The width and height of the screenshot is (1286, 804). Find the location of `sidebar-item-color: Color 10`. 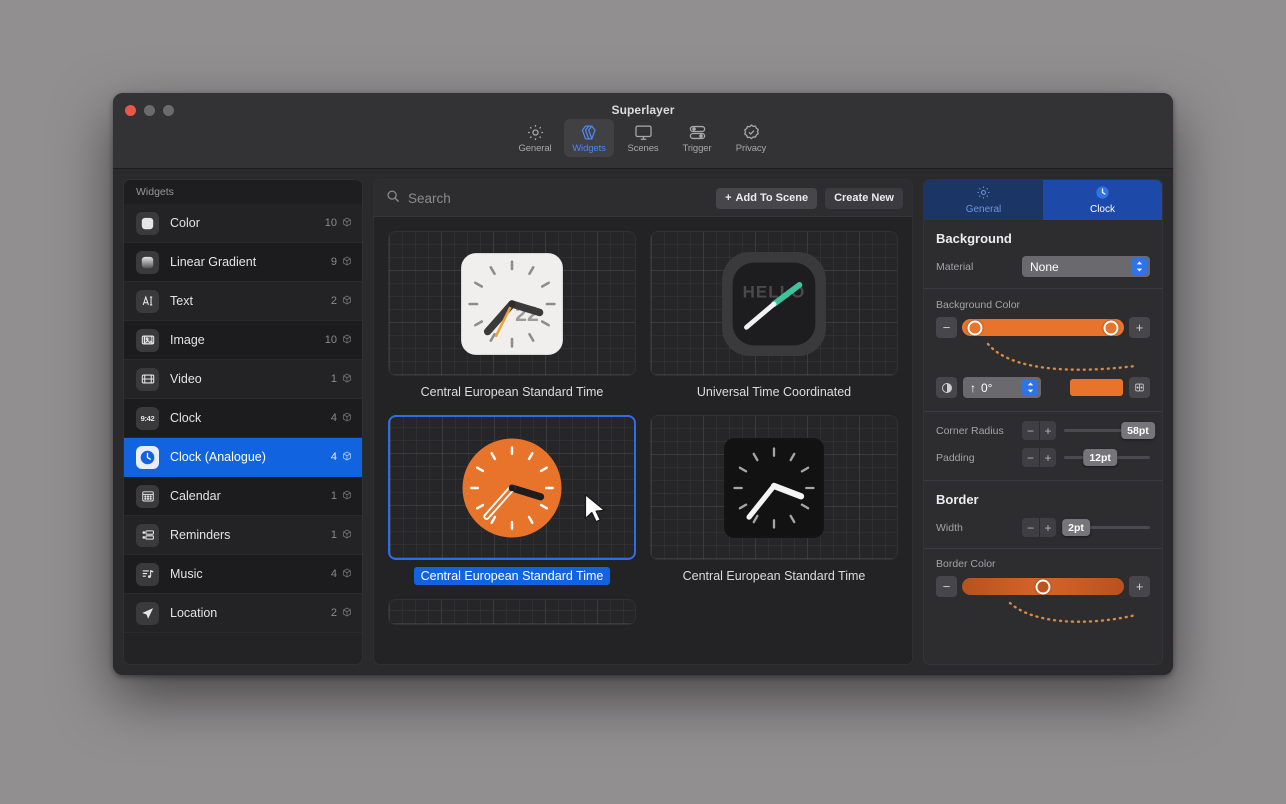

sidebar-item-color: Color 10 is located at coordinates (243, 223).